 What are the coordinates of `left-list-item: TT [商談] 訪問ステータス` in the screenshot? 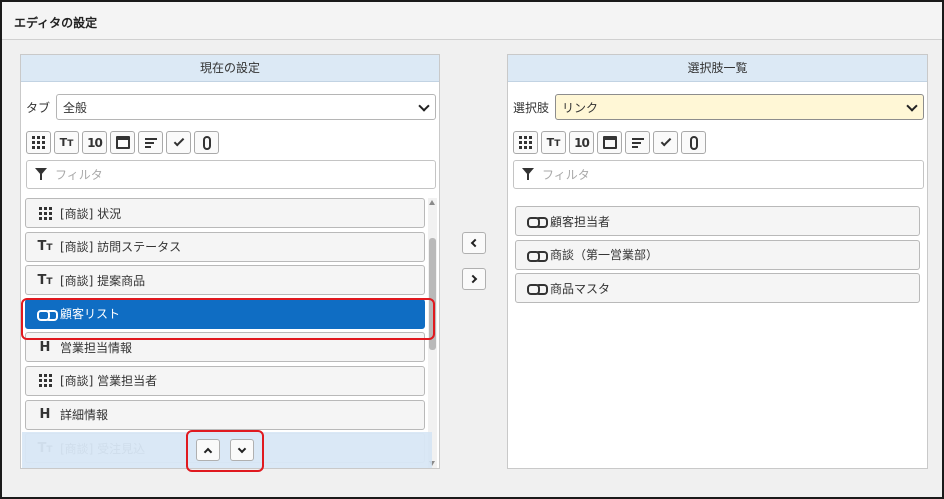 It's located at (225, 246).